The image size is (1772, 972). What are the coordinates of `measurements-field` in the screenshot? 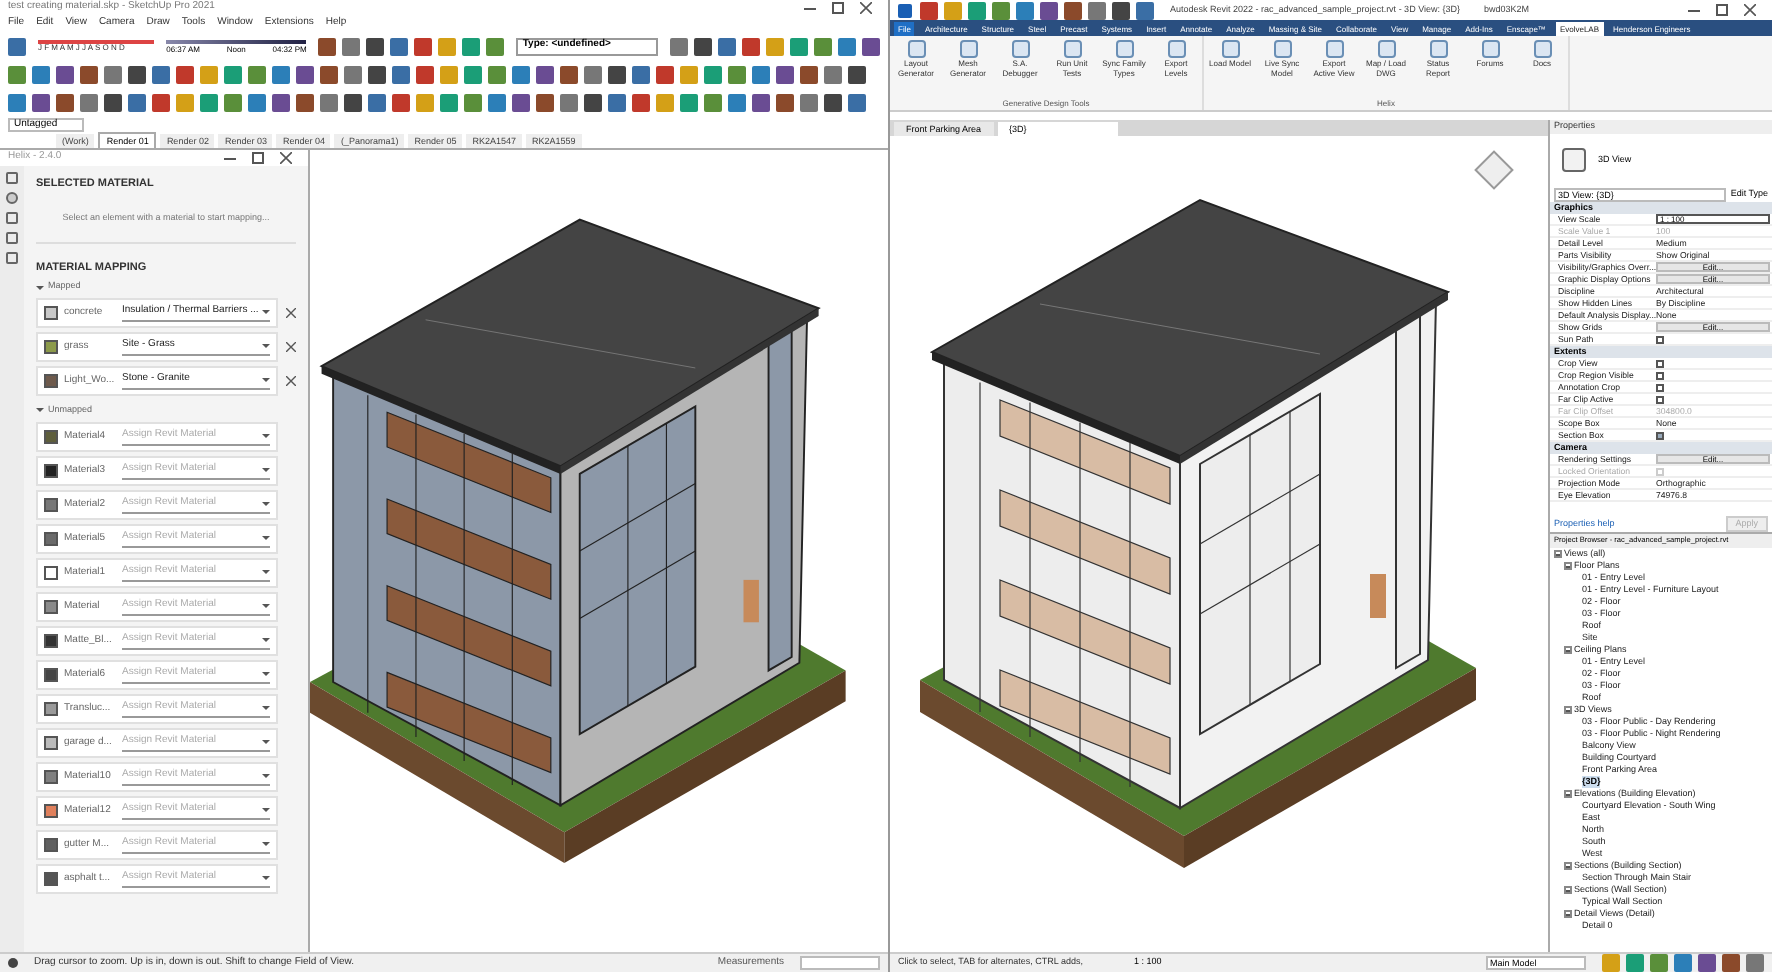 It's located at (840, 963).